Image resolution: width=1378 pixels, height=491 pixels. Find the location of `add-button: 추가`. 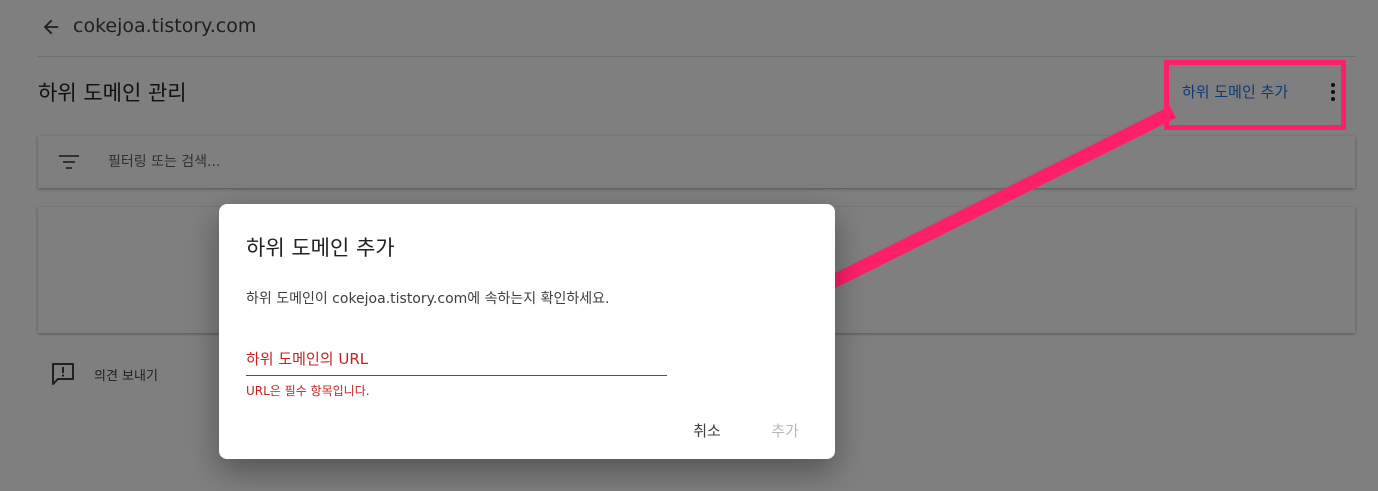

add-button: 추가 is located at coordinates (785, 430).